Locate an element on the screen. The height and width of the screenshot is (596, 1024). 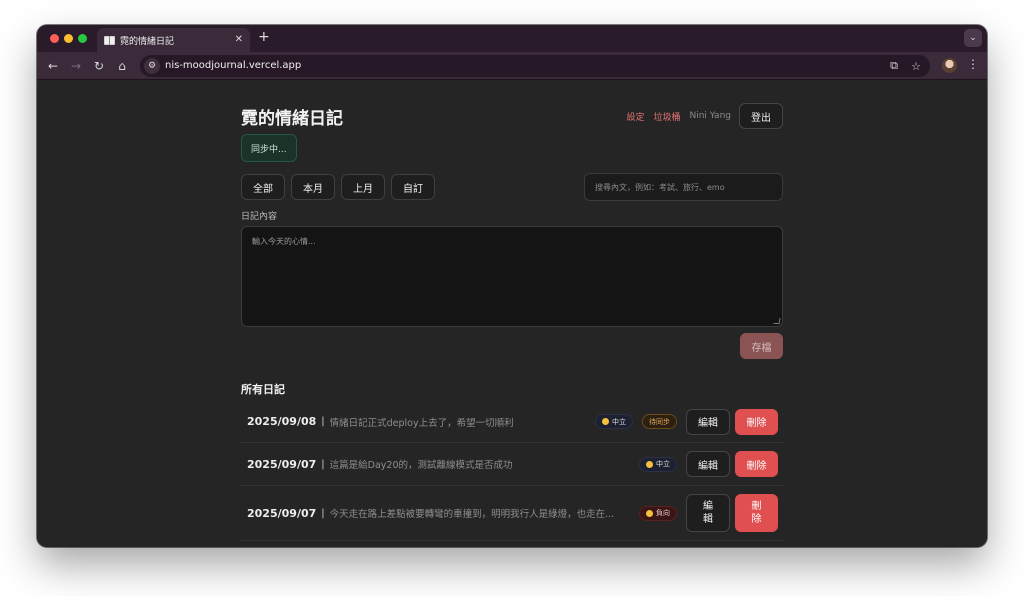
install-app-icon: ⧉ is located at coordinates (894, 66).